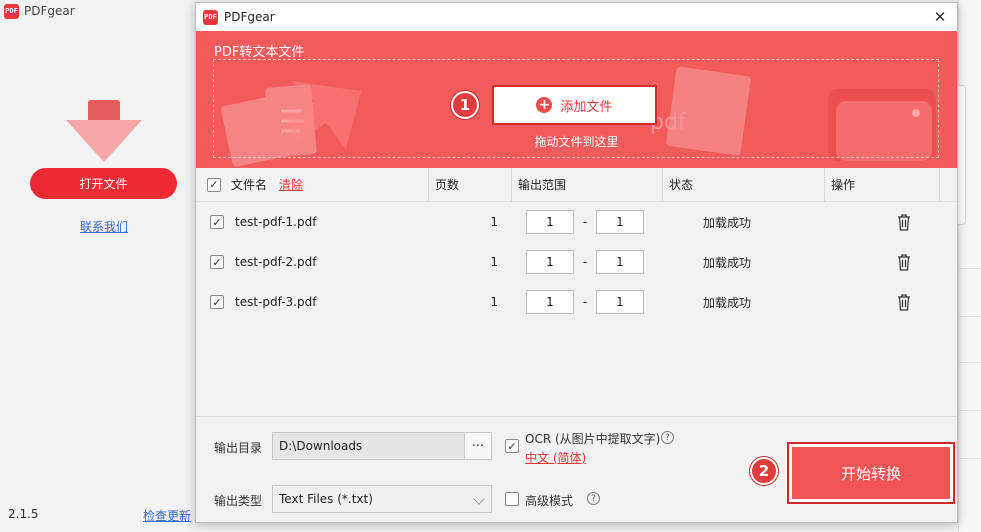 The image size is (981, 532). I want to click on select-all-checkbox: ✓, so click(214, 184).